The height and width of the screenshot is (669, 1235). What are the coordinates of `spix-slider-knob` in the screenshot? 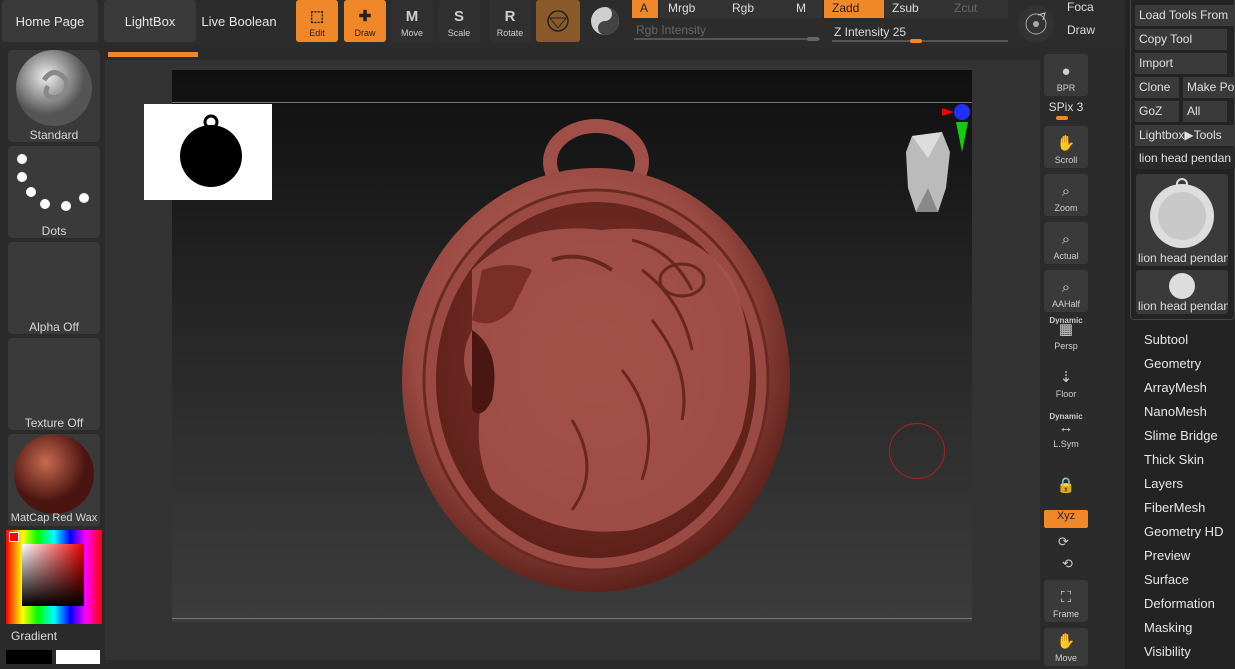 It's located at (1062, 118).